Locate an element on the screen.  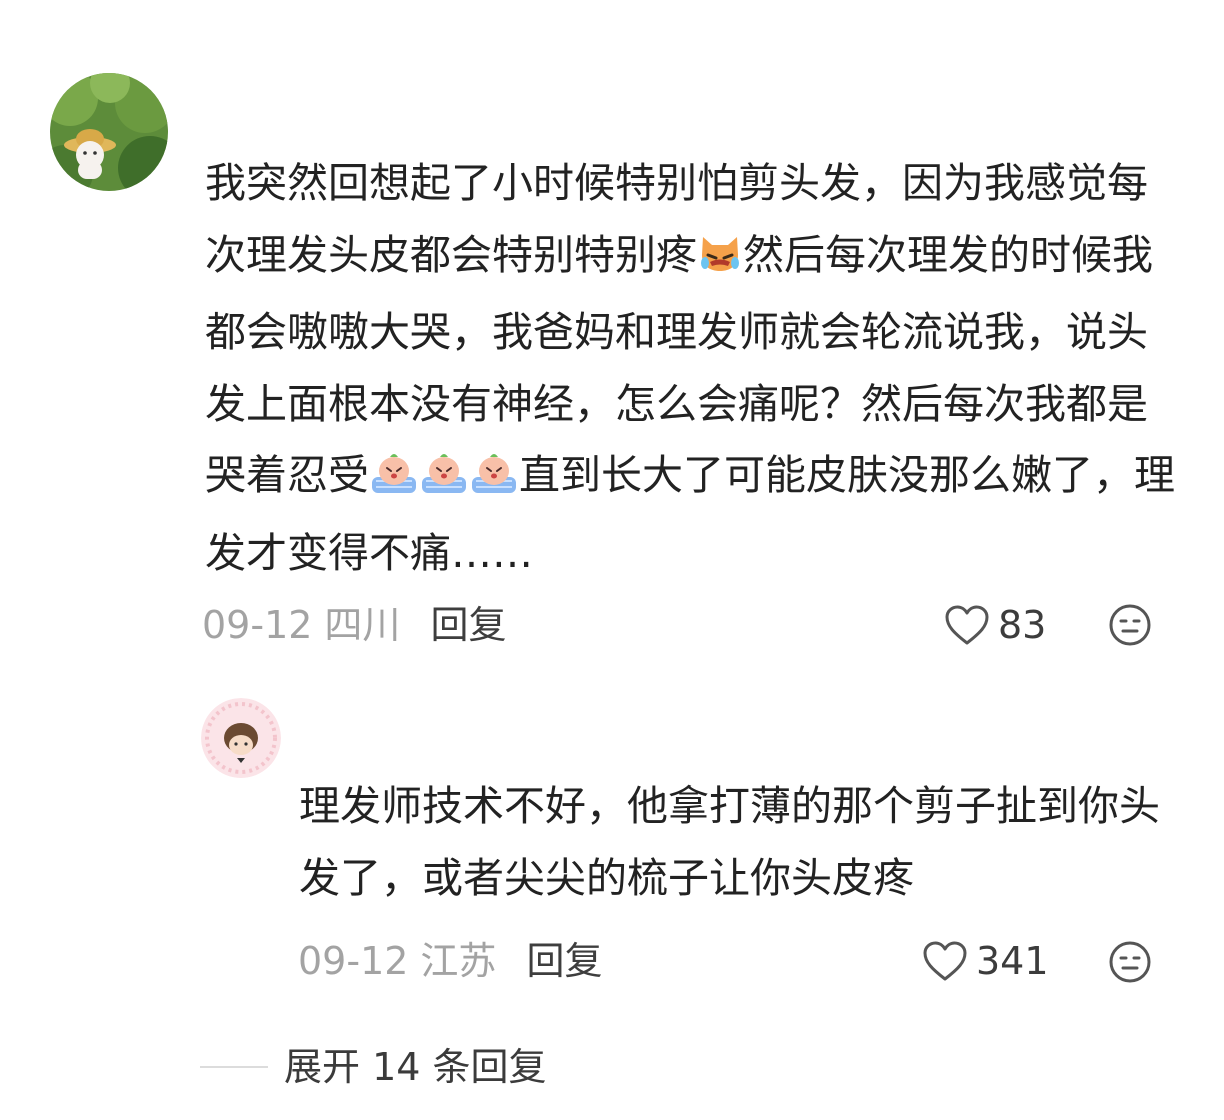
comment-meta: 09-12 江苏 回复 is located at coordinates (450, 961).